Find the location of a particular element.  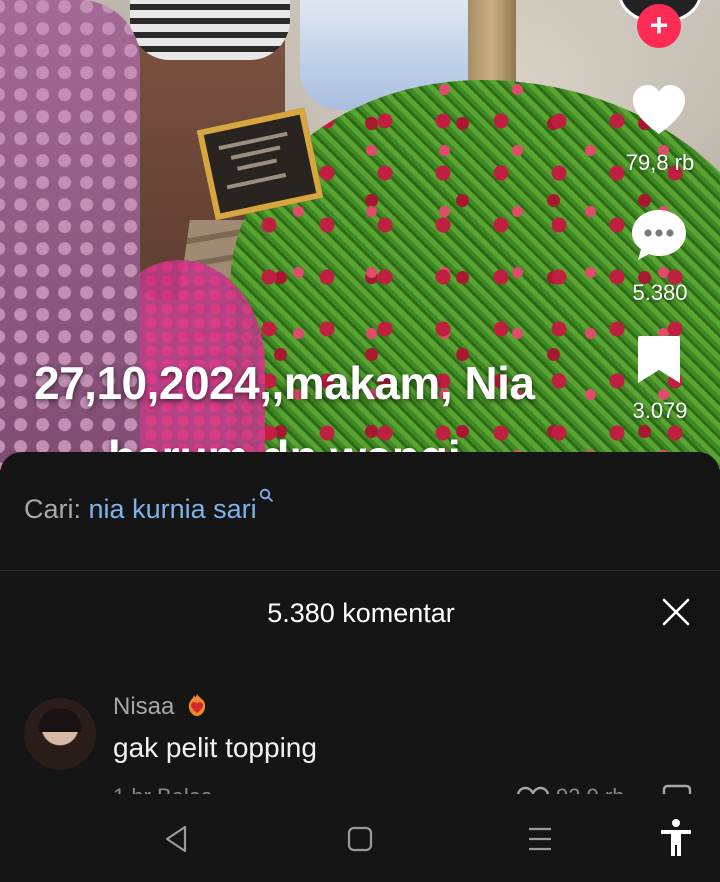

plus-icon: + is located at coordinates (659, 25).